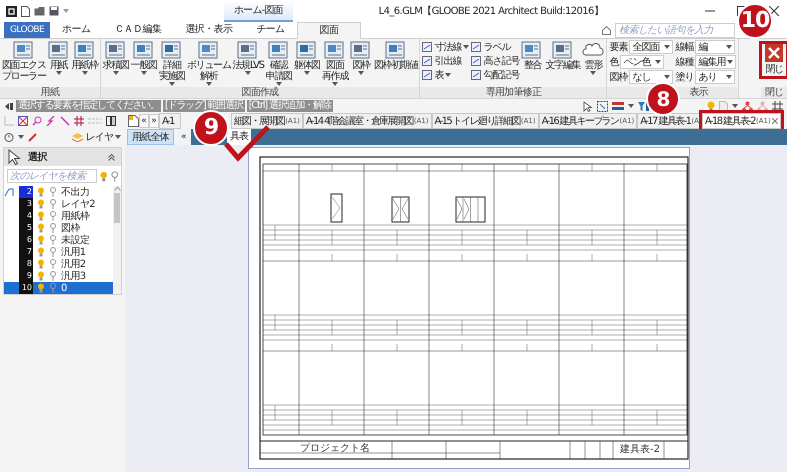 This screenshot has height=472, width=787. What do you see at coordinates (58, 276) in the screenshot?
I see `layer-row: 9 汎用3` at bounding box center [58, 276].